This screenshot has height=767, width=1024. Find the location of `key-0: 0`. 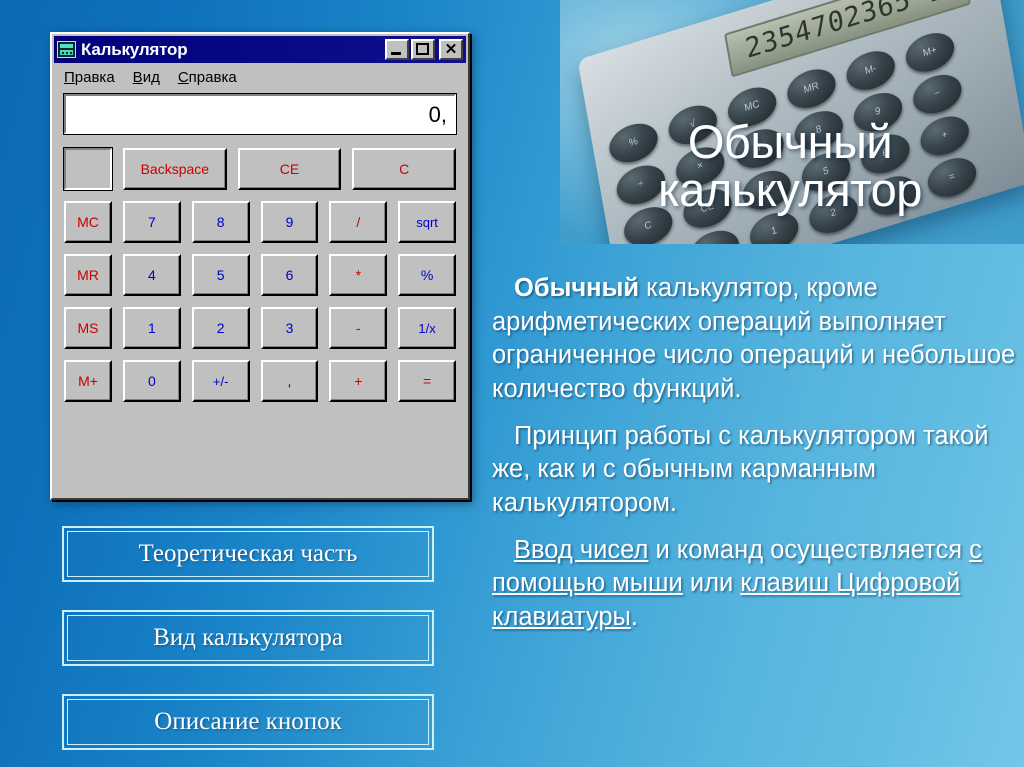

key-0: 0 is located at coordinates (152, 381).